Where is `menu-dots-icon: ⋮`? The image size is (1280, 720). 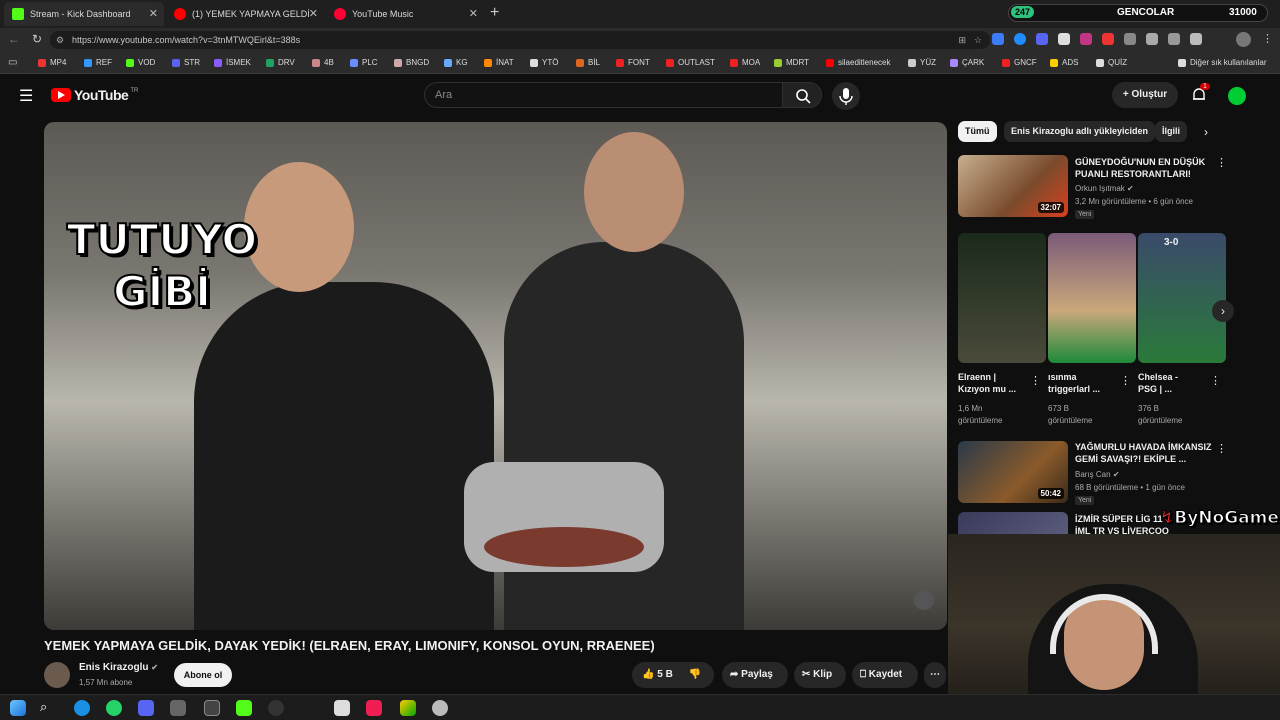
menu-dots-icon: ⋮ is located at coordinates (1267, 38).